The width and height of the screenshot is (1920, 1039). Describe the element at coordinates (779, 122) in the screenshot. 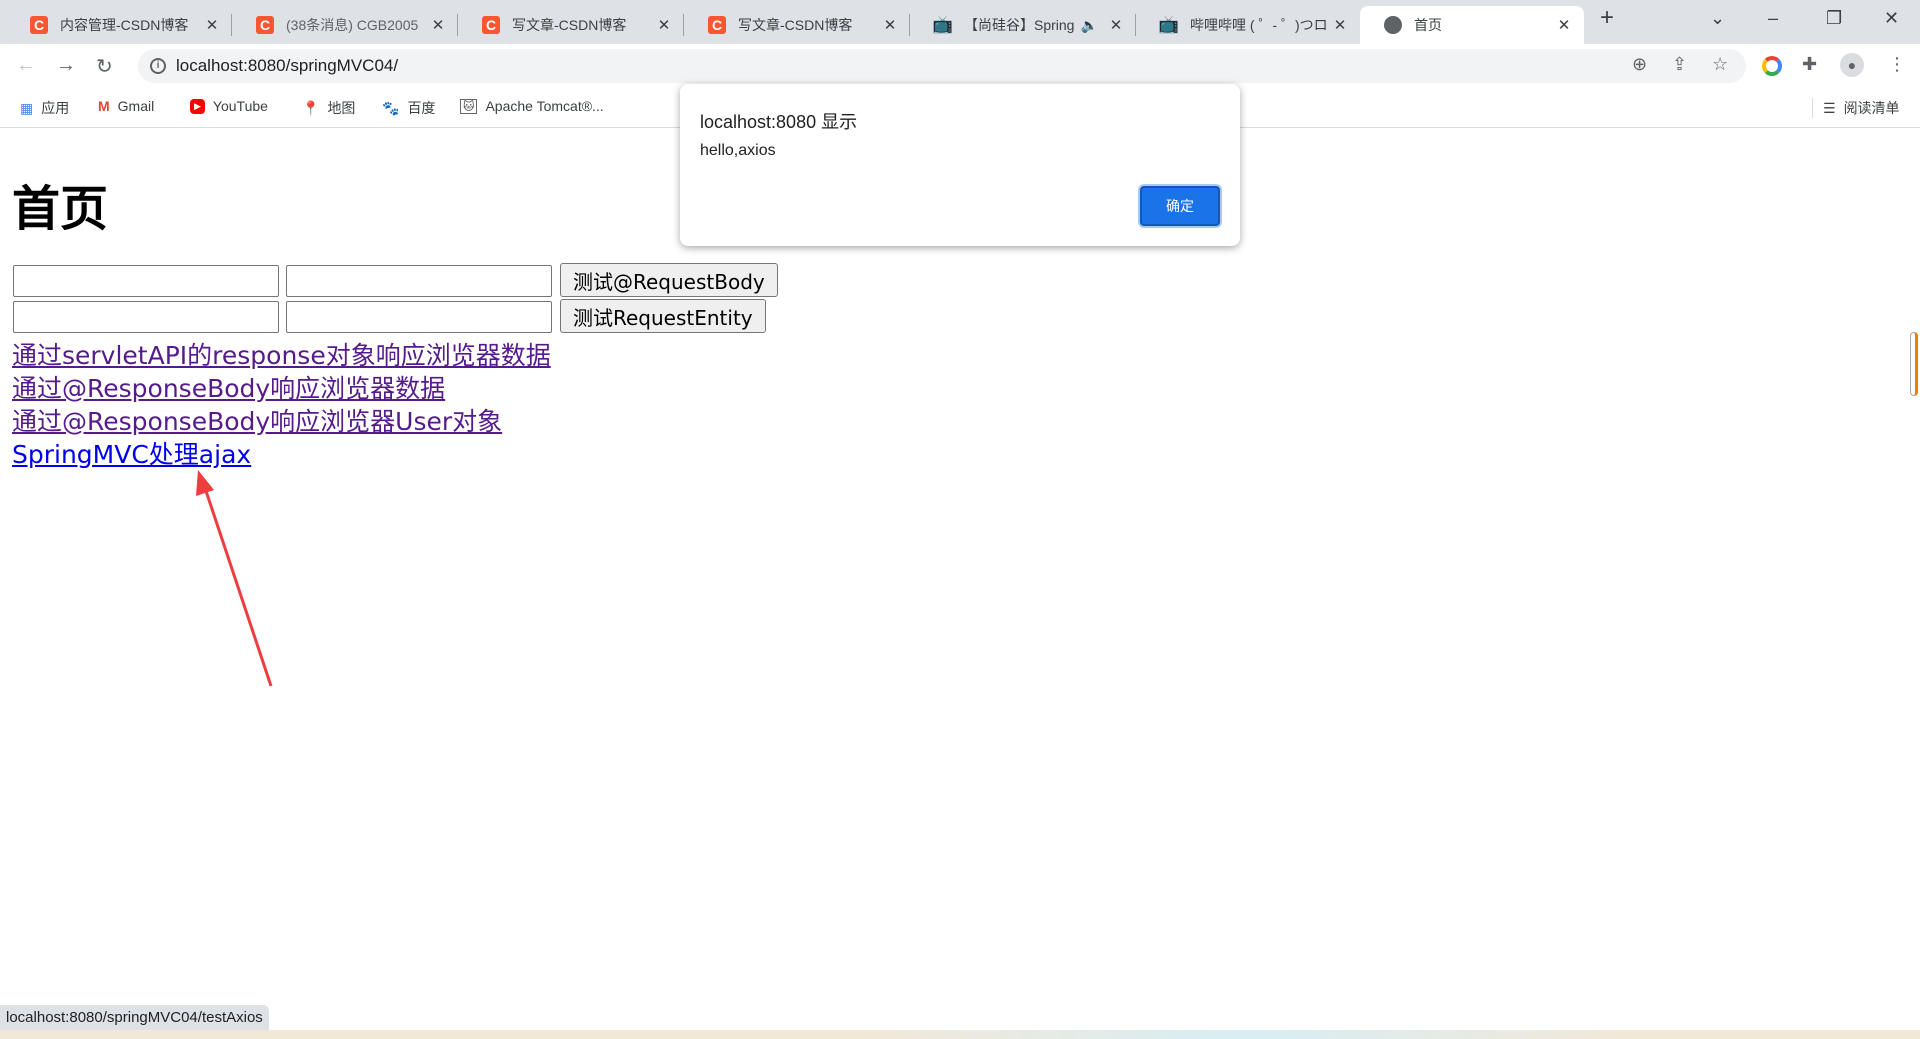

I see `dialog-title: localhost:8080 显示` at that location.